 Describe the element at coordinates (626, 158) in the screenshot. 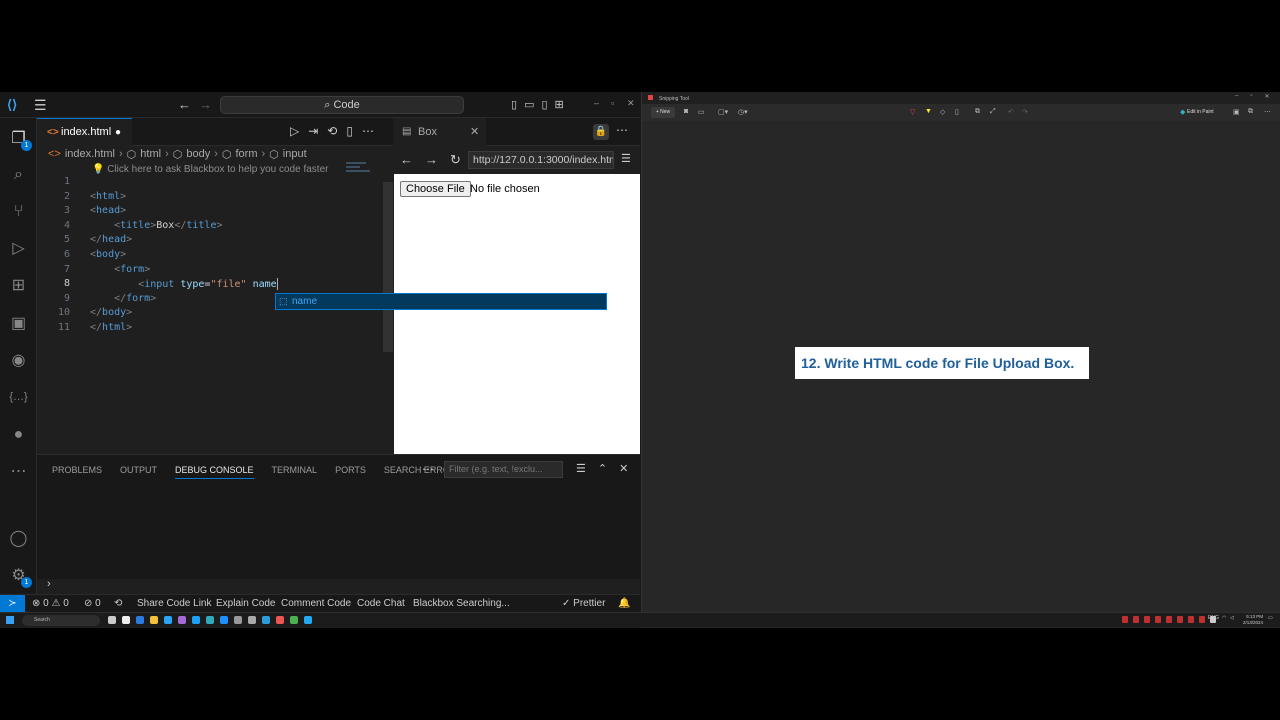

I see `menu-icon: ☰` at that location.